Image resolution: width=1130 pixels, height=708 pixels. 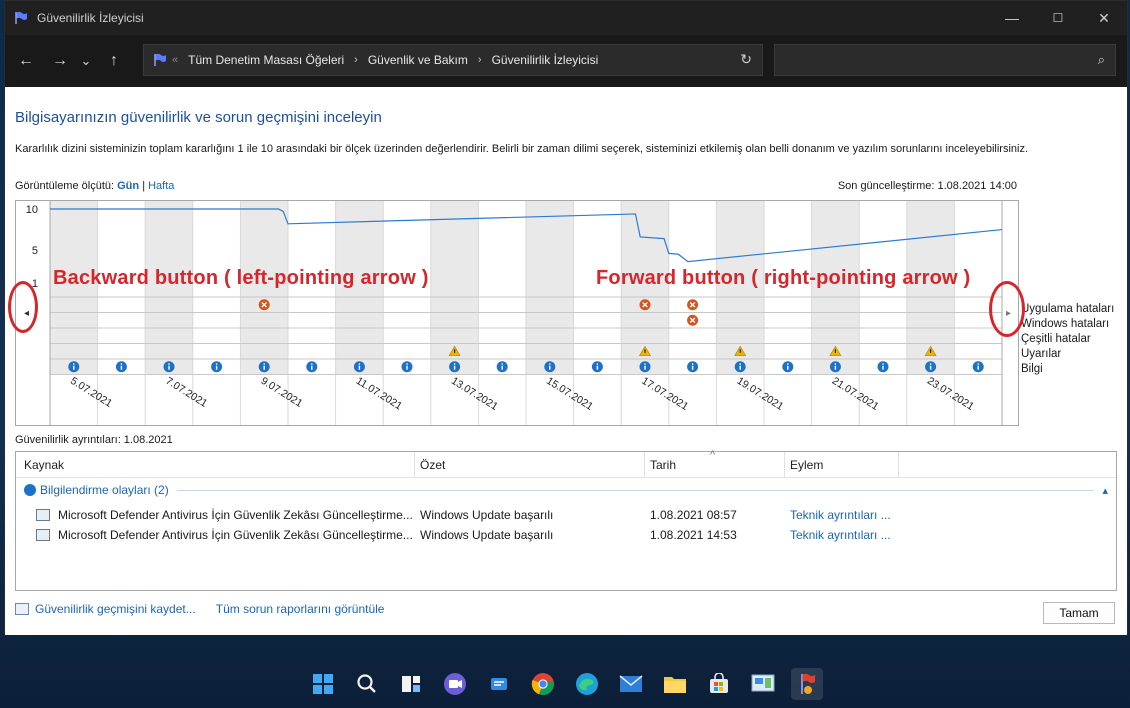 What do you see at coordinates (104, 490) in the screenshot?
I see `group-label: Bilgilendirme olayları (2)` at bounding box center [104, 490].